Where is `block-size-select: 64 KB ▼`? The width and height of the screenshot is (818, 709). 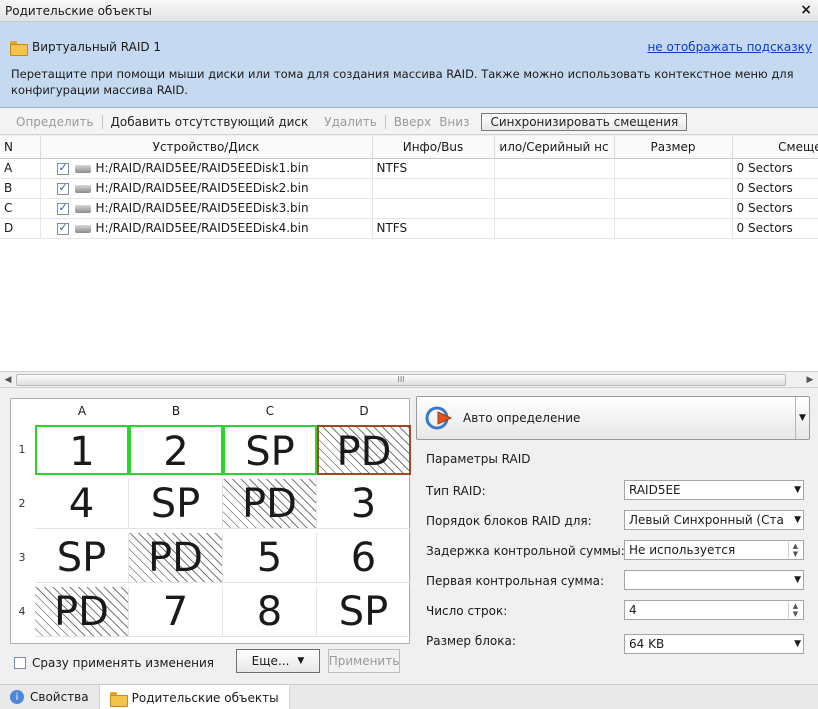
block-size-select: 64 KB ▼ is located at coordinates (714, 644).